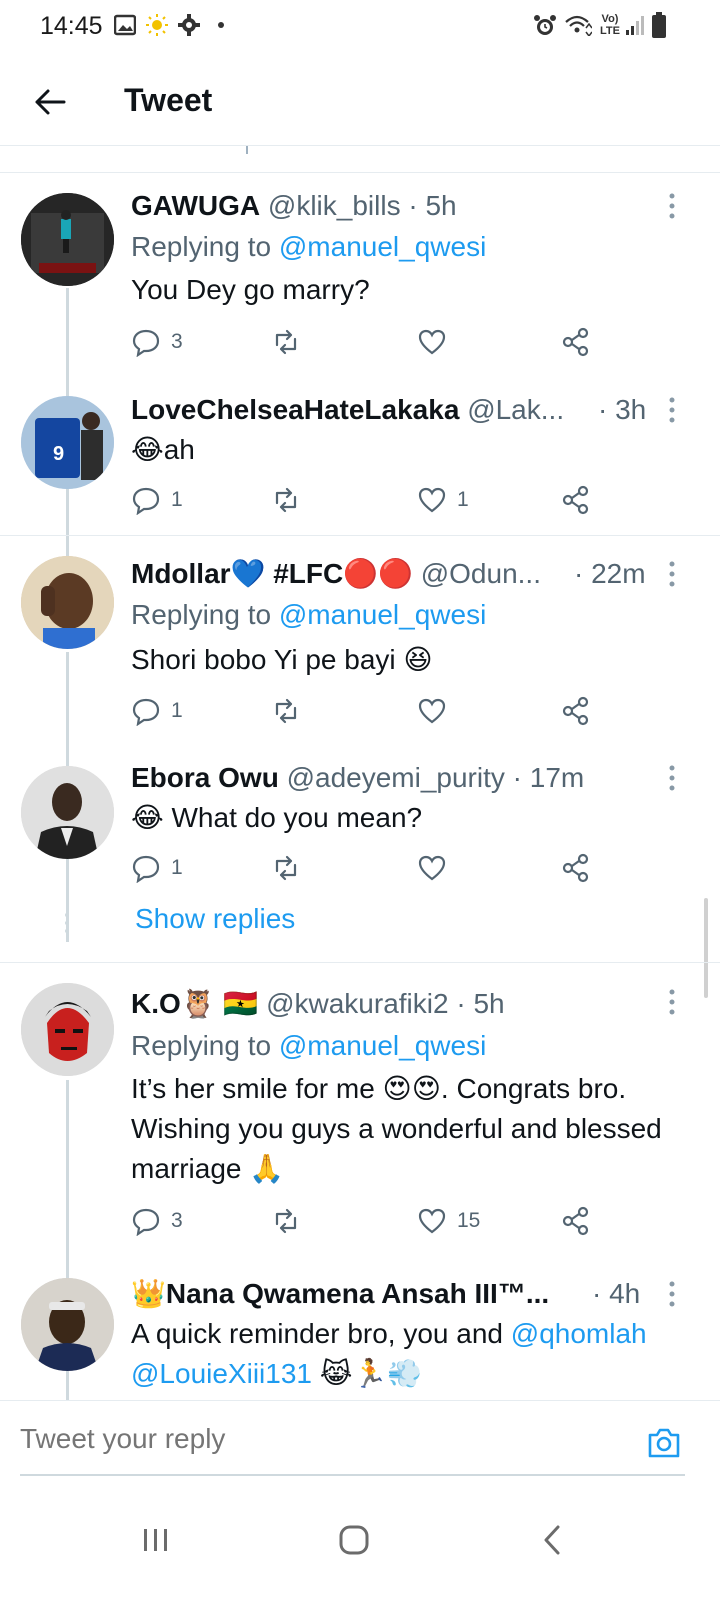 The image size is (720, 1600). Describe the element at coordinates (195, 205) in the screenshot. I see `display-name: GAWUGA` at that location.